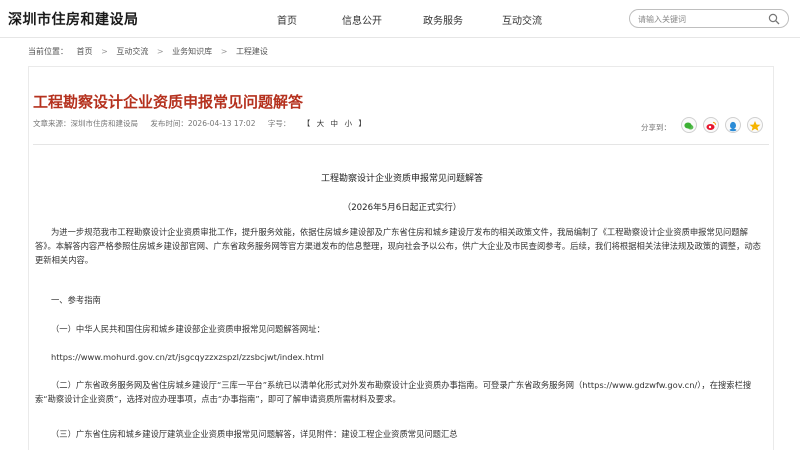  What do you see at coordinates (678, 126) in the screenshot?
I see `share-bar: 分享到：` at bounding box center [678, 126].